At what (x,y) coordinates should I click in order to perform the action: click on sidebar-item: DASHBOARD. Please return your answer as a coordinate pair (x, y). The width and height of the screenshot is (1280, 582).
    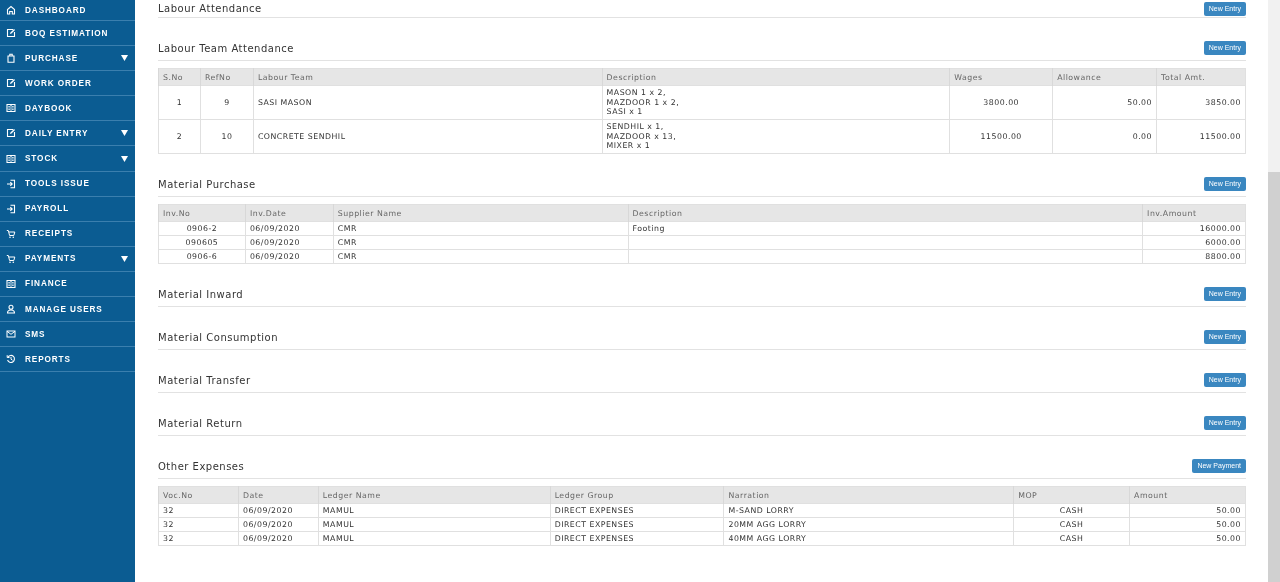
    Looking at the image, I should click on (67, 10).